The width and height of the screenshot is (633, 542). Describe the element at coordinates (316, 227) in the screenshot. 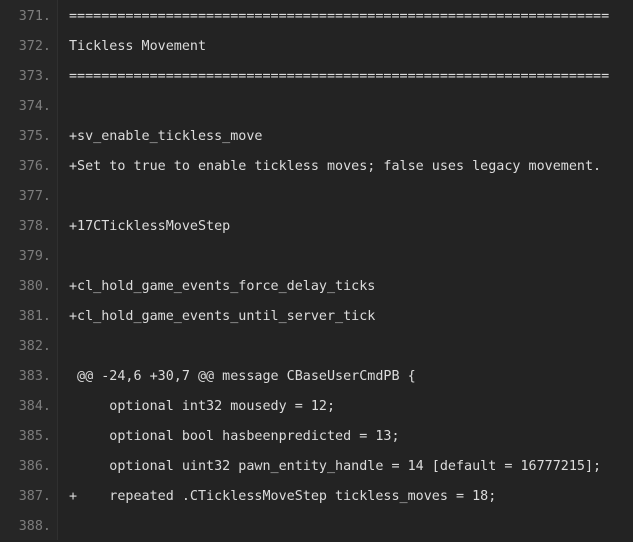

I see `code-line: 378. +17CTicklessMoveStep` at that location.